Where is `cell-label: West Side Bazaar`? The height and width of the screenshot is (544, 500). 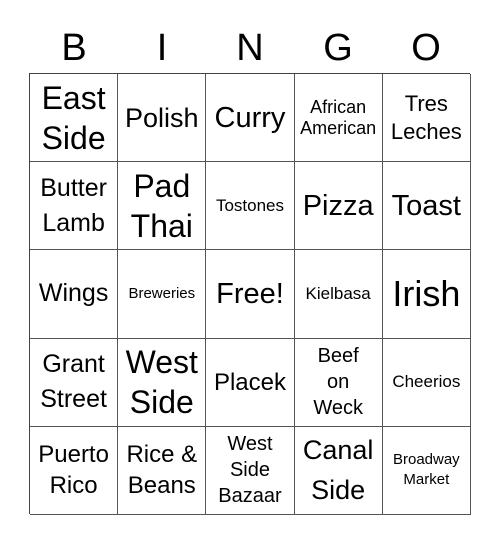 cell-label: West Side Bazaar is located at coordinates (250, 470).